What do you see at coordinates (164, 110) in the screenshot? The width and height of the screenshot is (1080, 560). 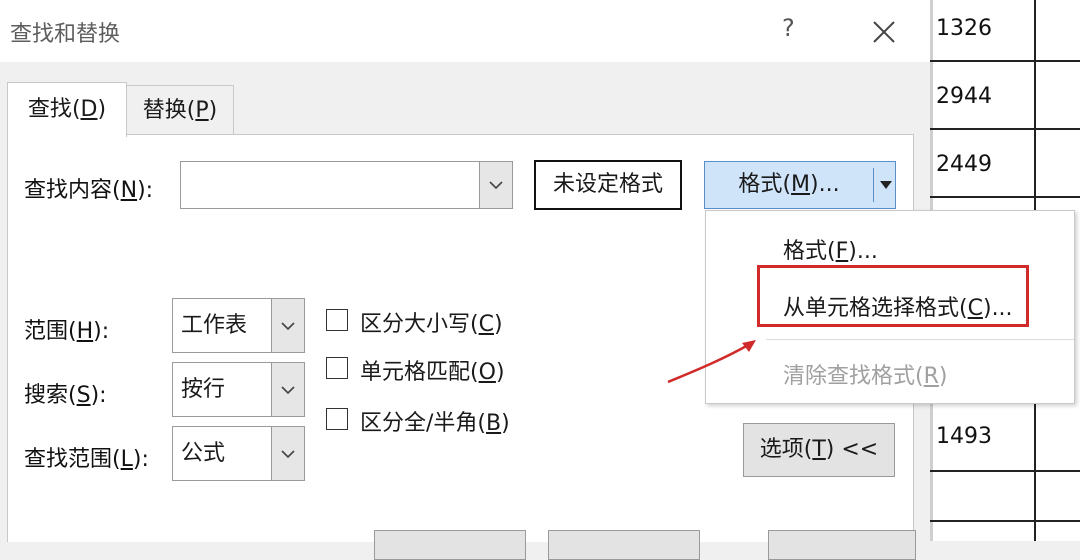 I see `tab-replace-label: 替换` at bounding box center [164, 110].